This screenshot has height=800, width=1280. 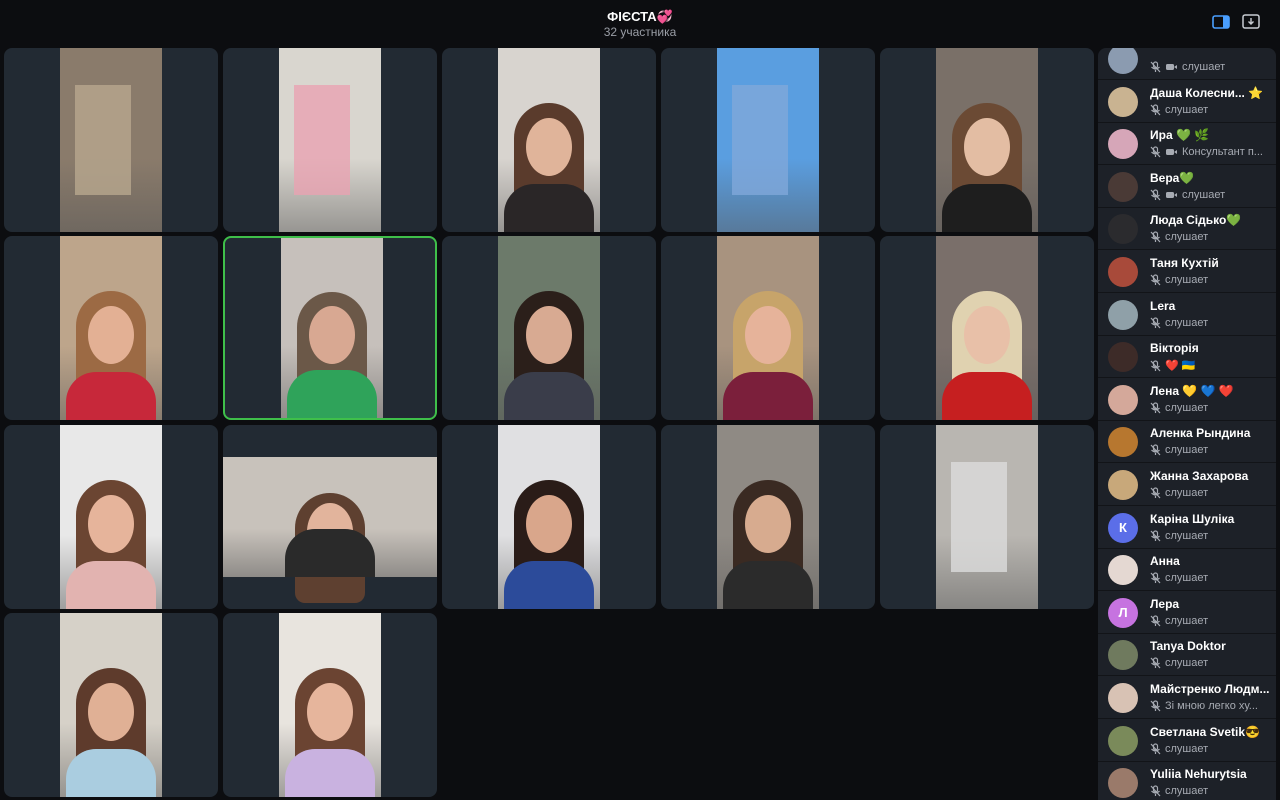 I want to click on participant-status: ❤️ 🇺🇦, so click(x=1211, y=365).